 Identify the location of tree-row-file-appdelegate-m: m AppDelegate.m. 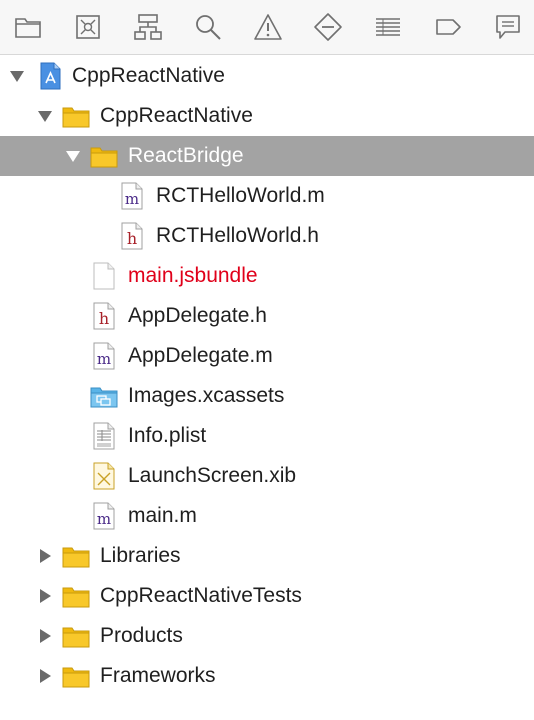
(267, 356).